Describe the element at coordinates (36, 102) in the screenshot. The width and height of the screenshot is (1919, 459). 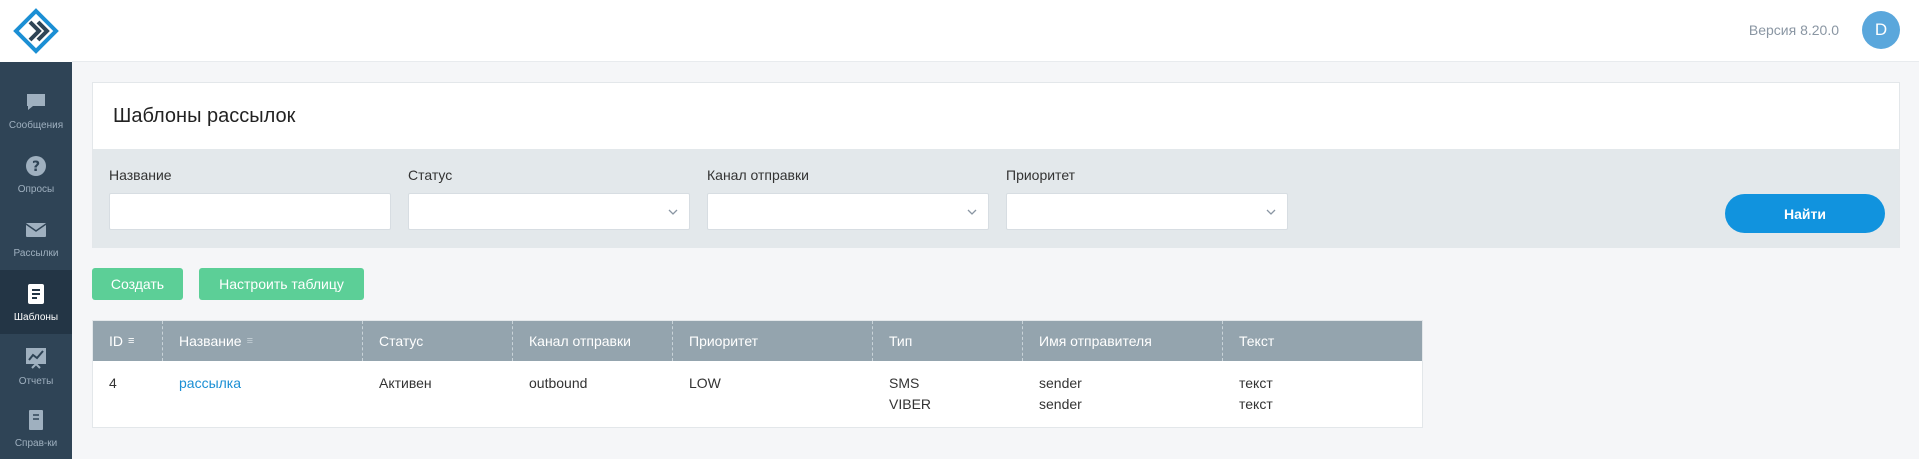
I see `chat-icon` at that location.